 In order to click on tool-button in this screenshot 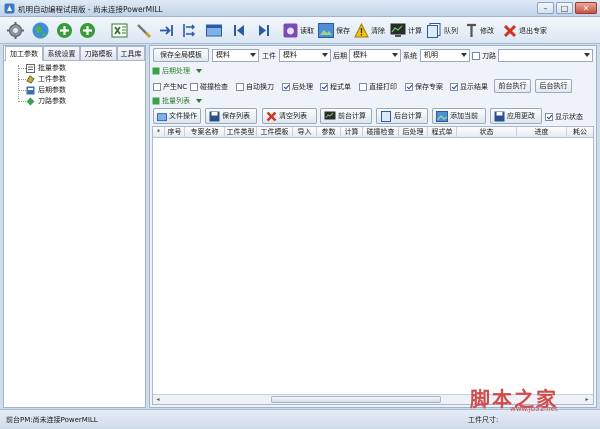, I will do `click(143, 30)`.